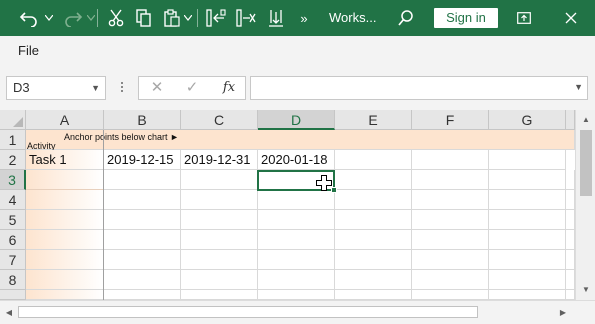  Describe the element at coordinates (65, 220) in the screenshot. I see `cell-a5` at that location.